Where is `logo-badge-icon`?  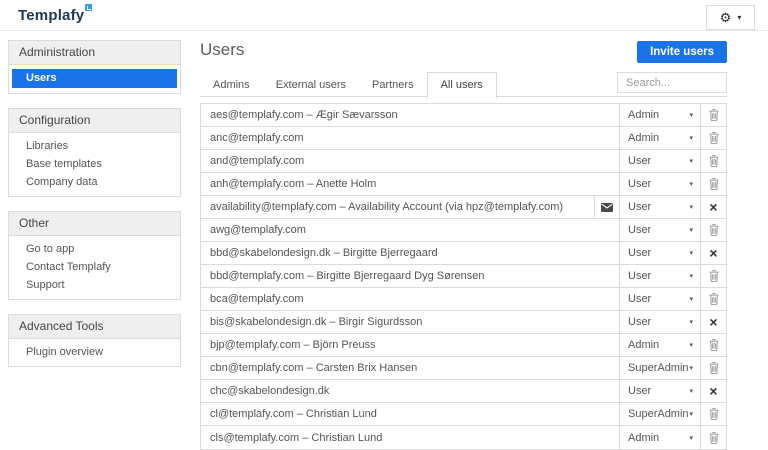 logo-badge-icon is located at coordinates (89, 7).